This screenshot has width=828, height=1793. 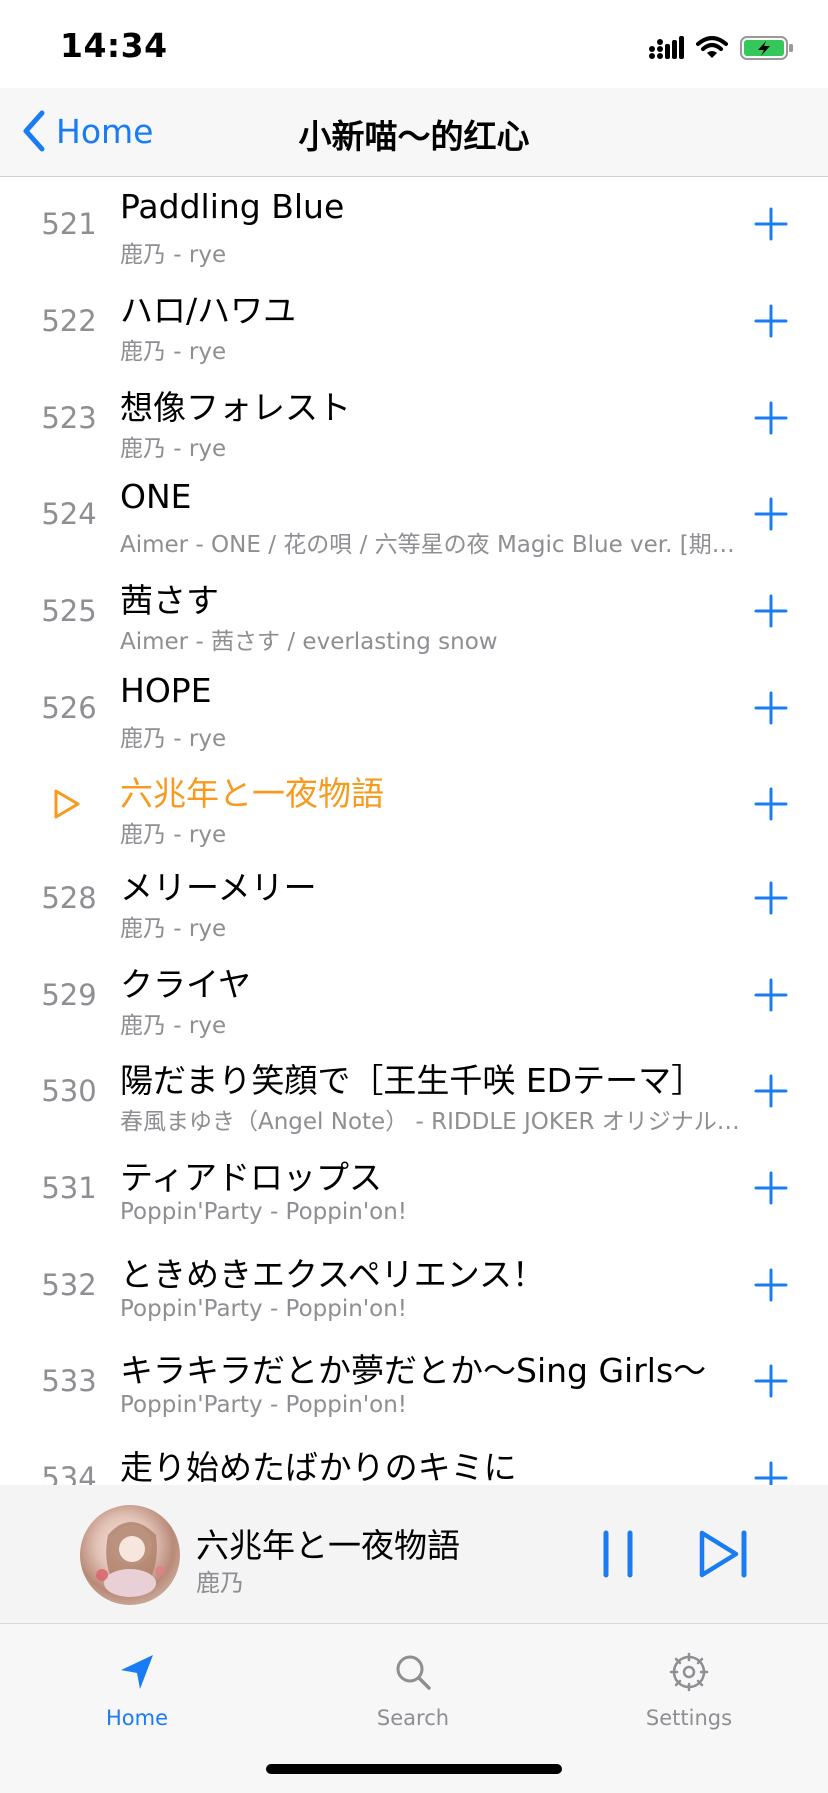 I want to click on song-title: ハロ/ハワユ, so click(x=208, y=310).